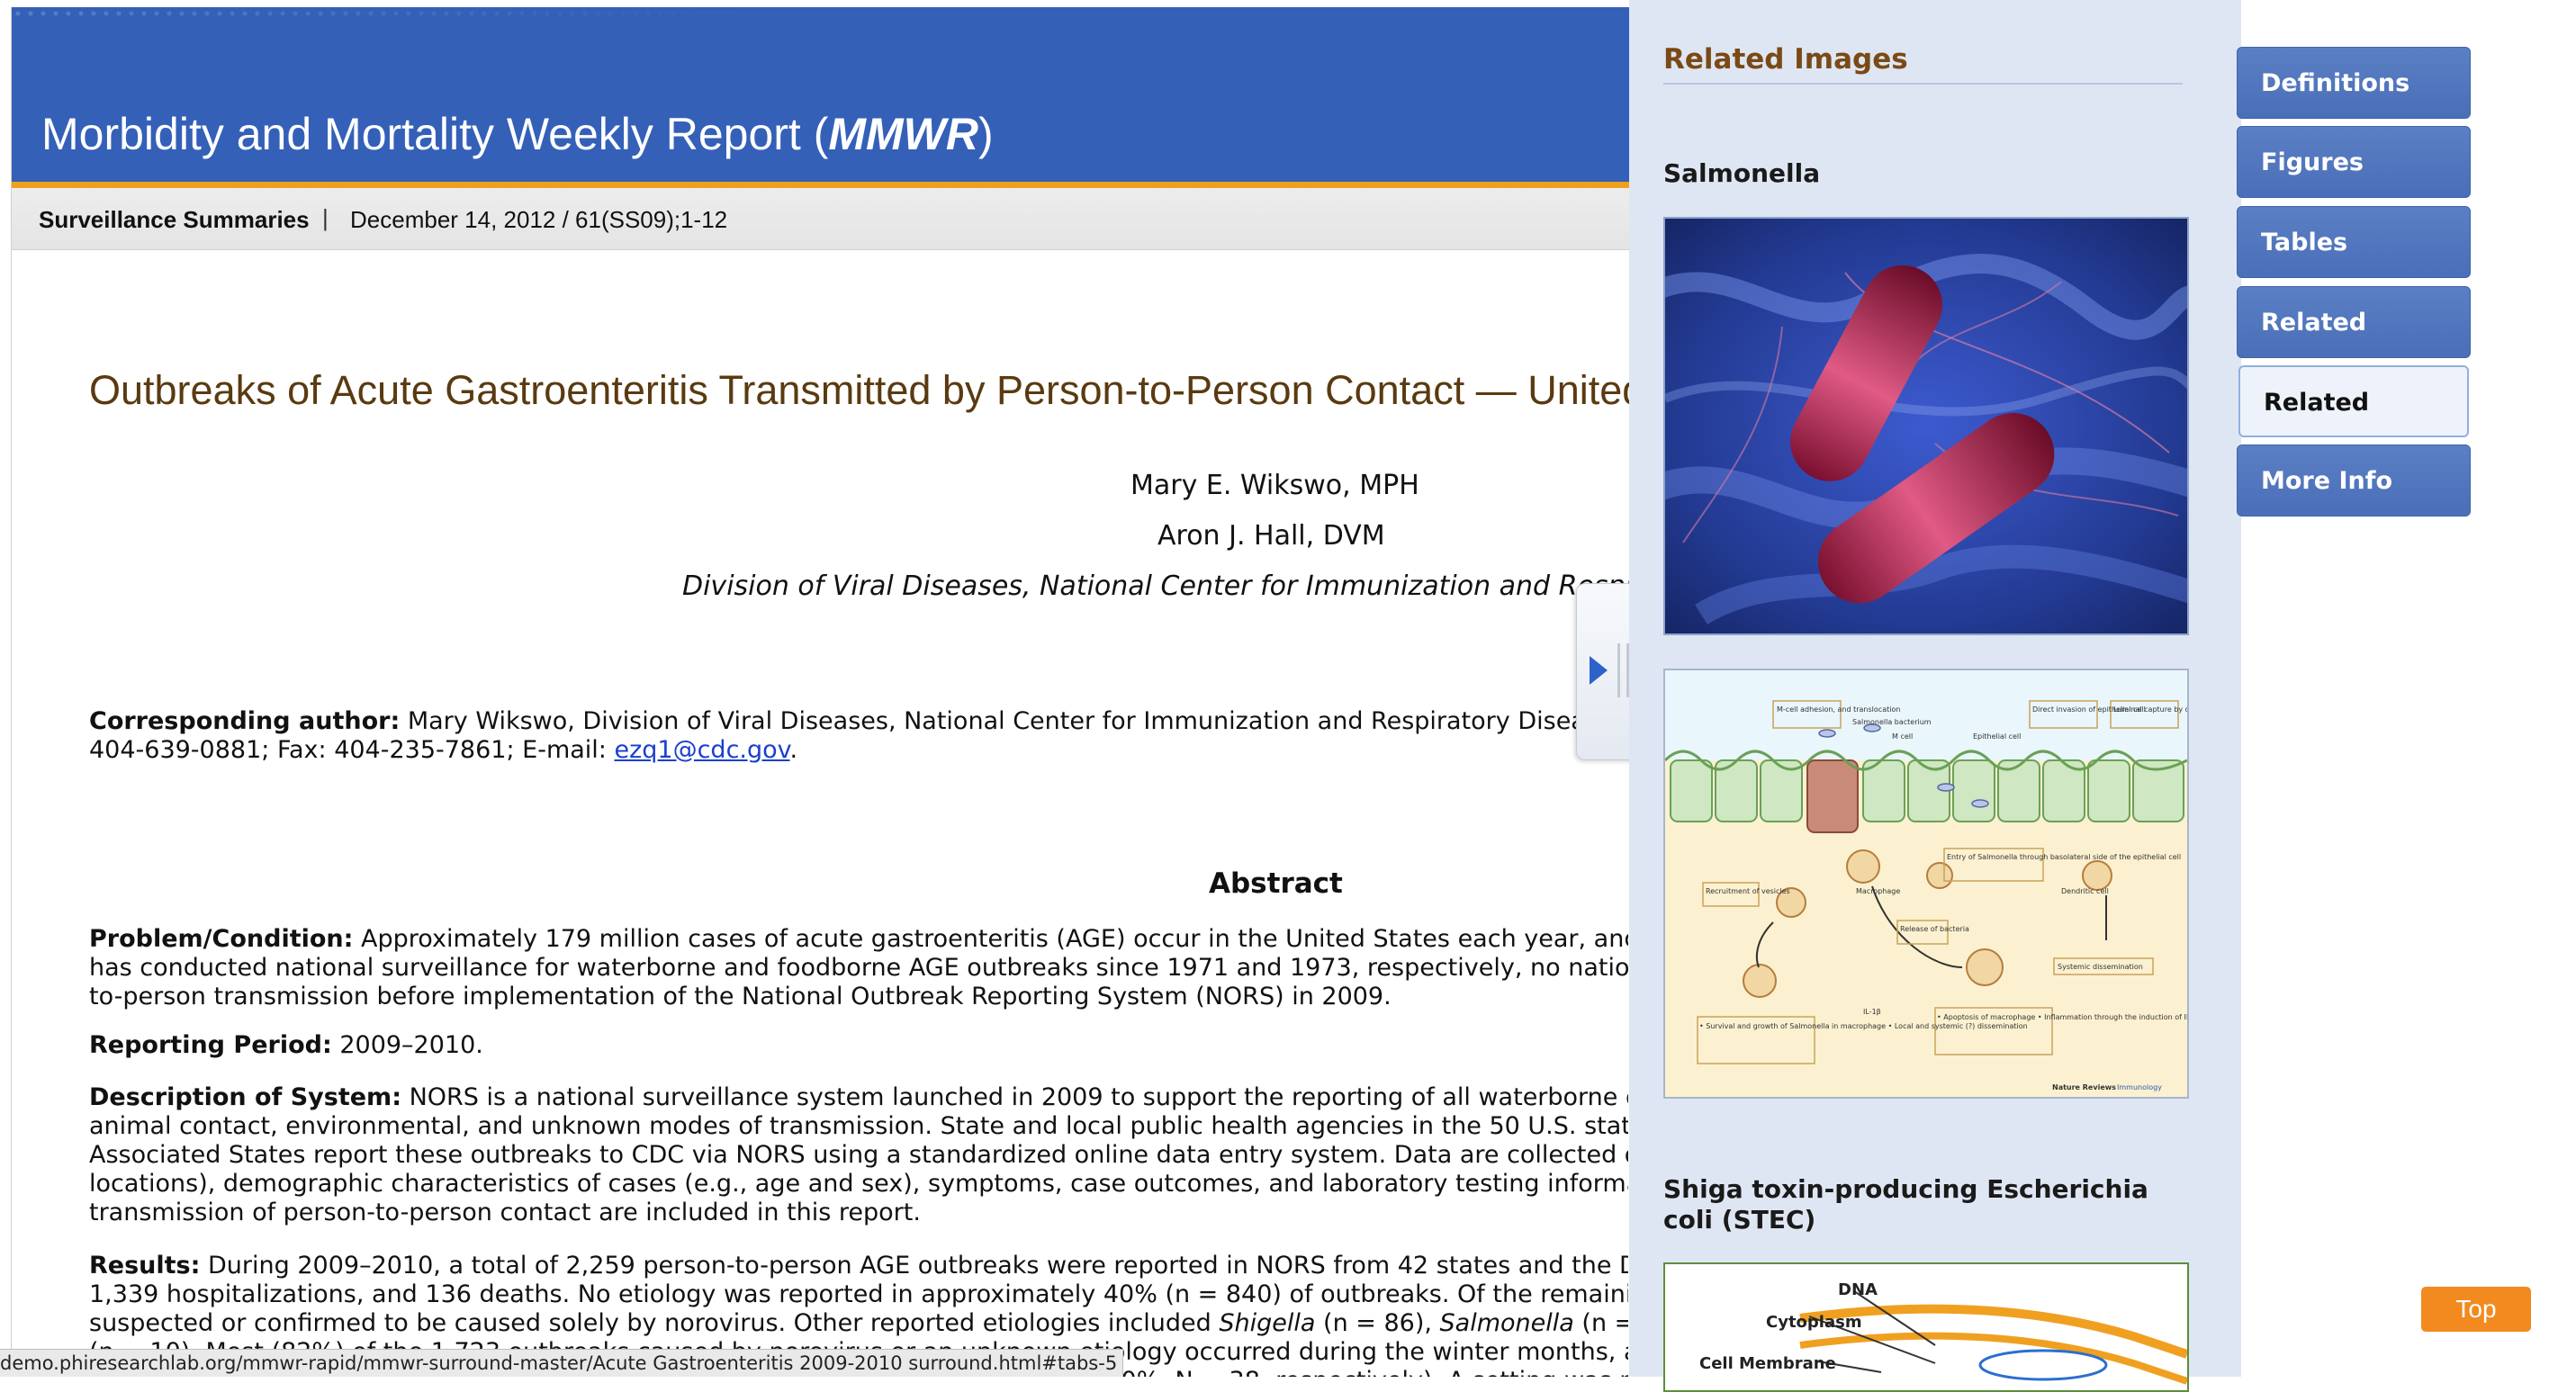 This screenshot has height=1392, width=2576. I want to click on diagram-label: Epithelial cell, so click(1997, 736).